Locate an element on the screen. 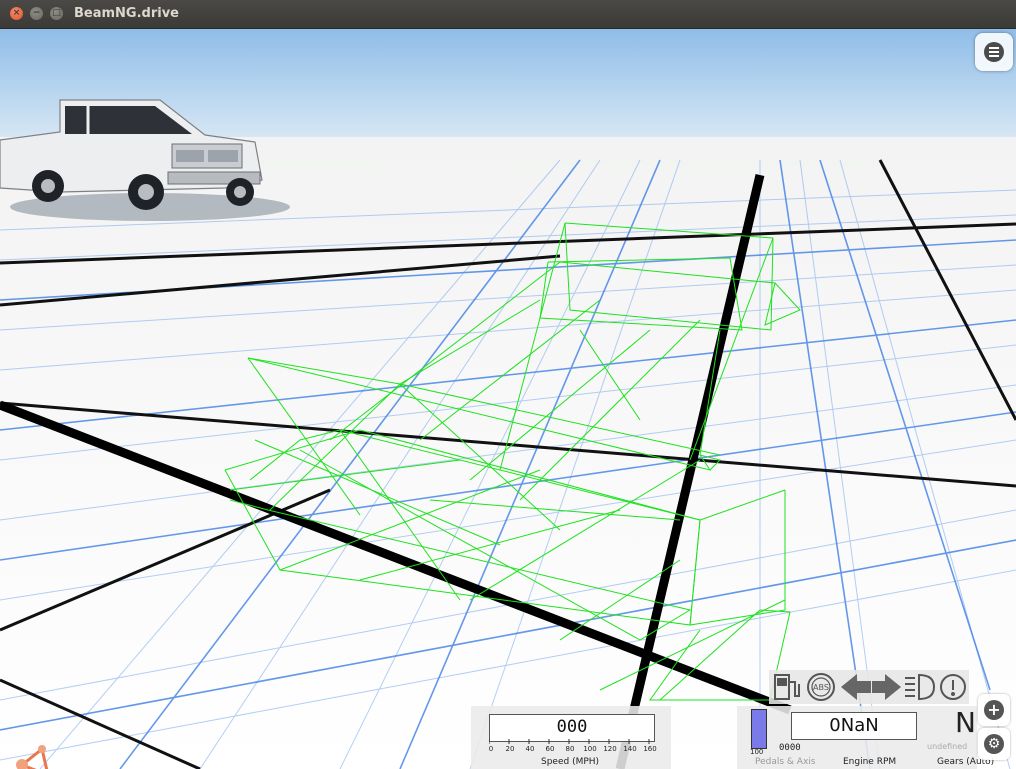 The image size is (1016, 769). gear-icon: ⚙ is located at coordinates (994, 744).